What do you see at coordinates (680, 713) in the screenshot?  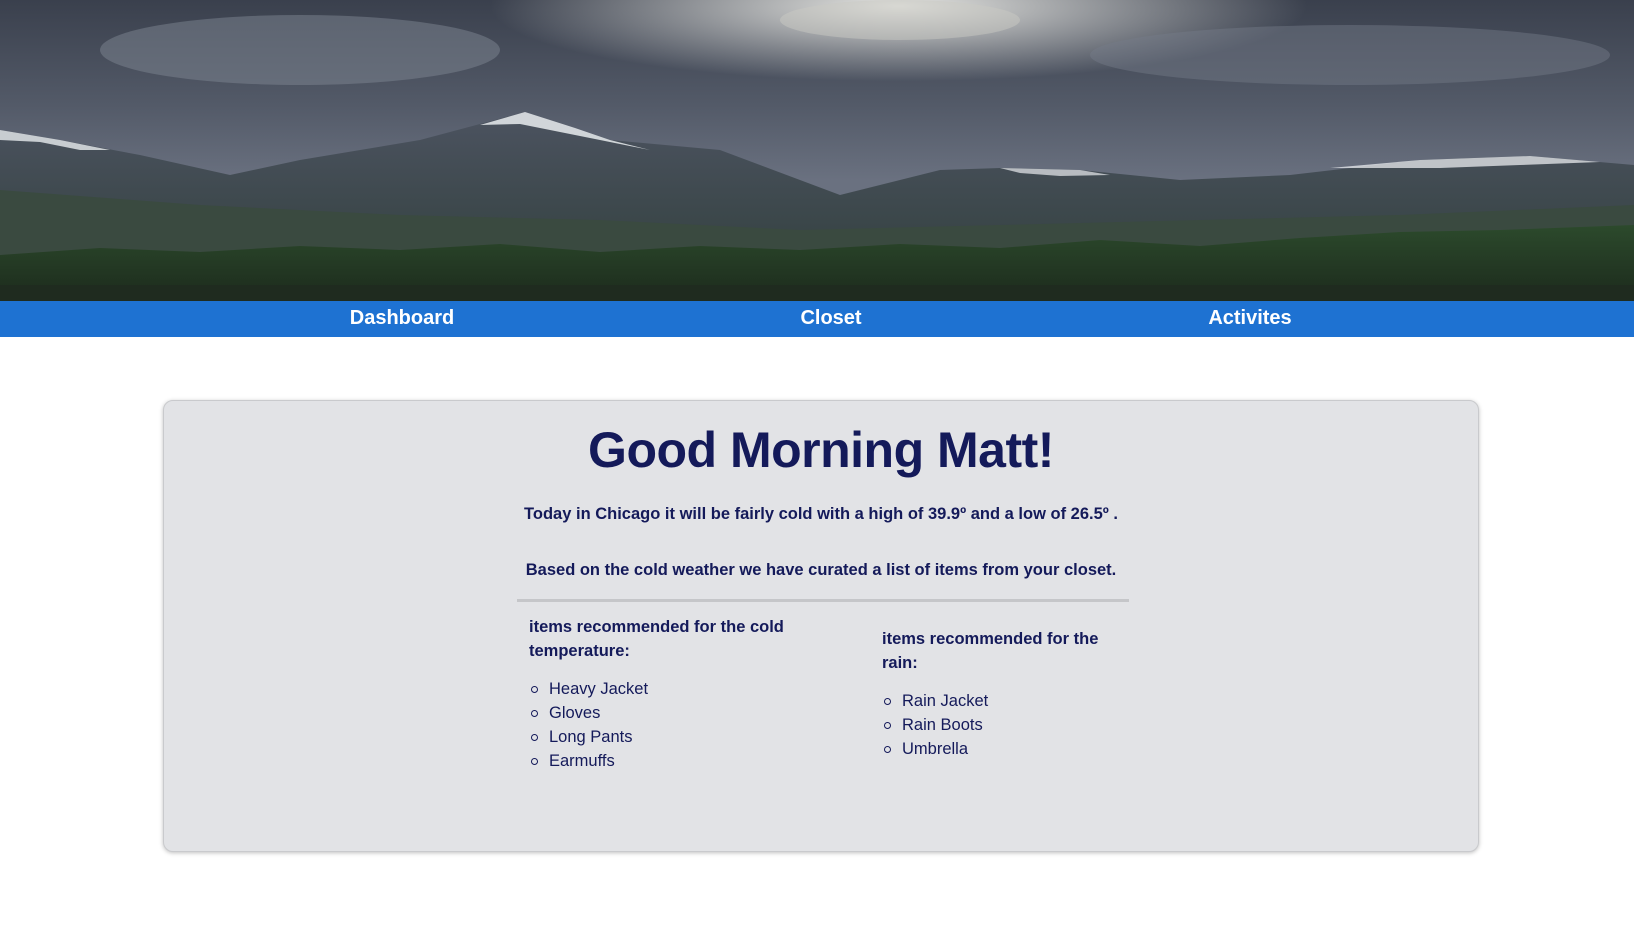 I see `list-item: Gloves` at bounding box center [680, 713].